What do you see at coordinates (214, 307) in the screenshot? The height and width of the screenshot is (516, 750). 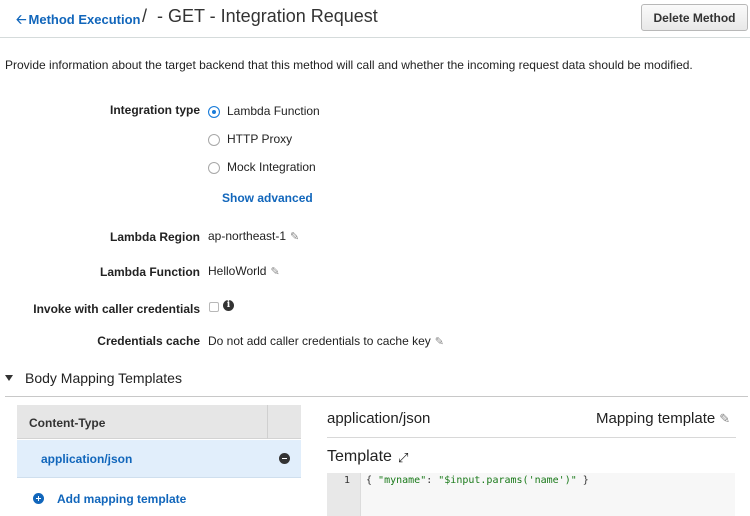 I see `invoke-credentials-checkbox` at bounding box center [214, 307].